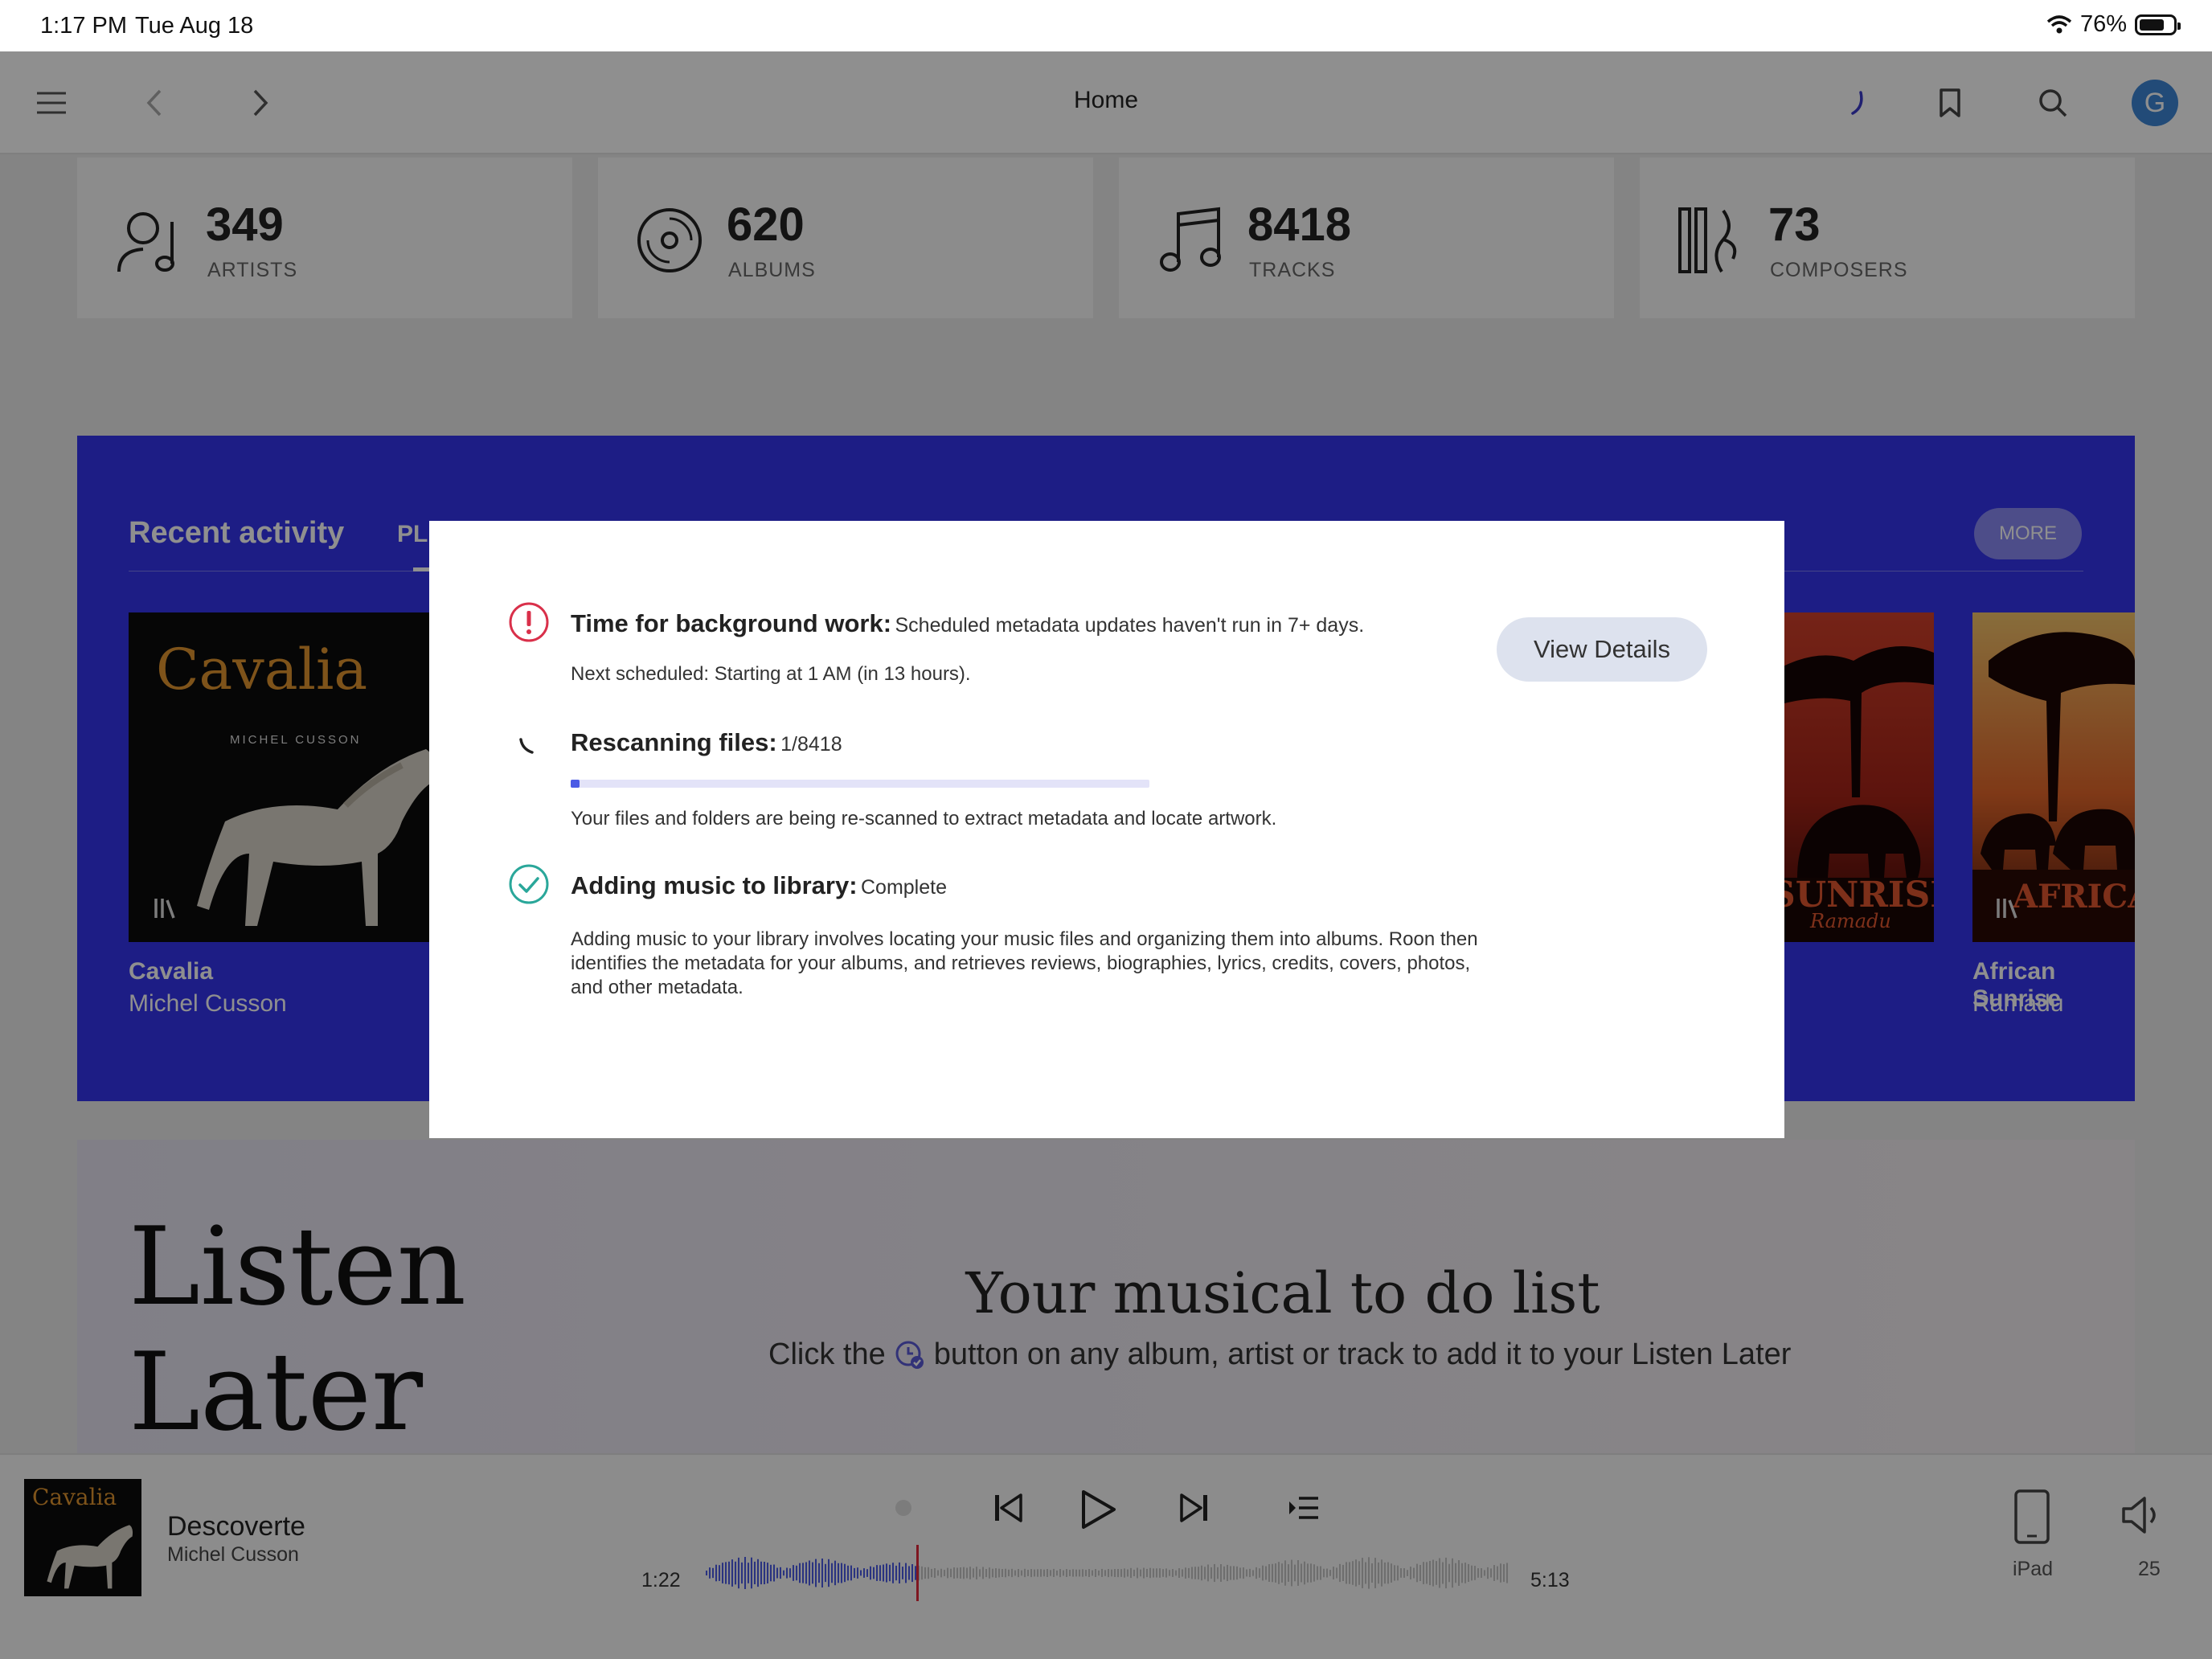  I want to click on status-right: 76%, so click(2113, 24).